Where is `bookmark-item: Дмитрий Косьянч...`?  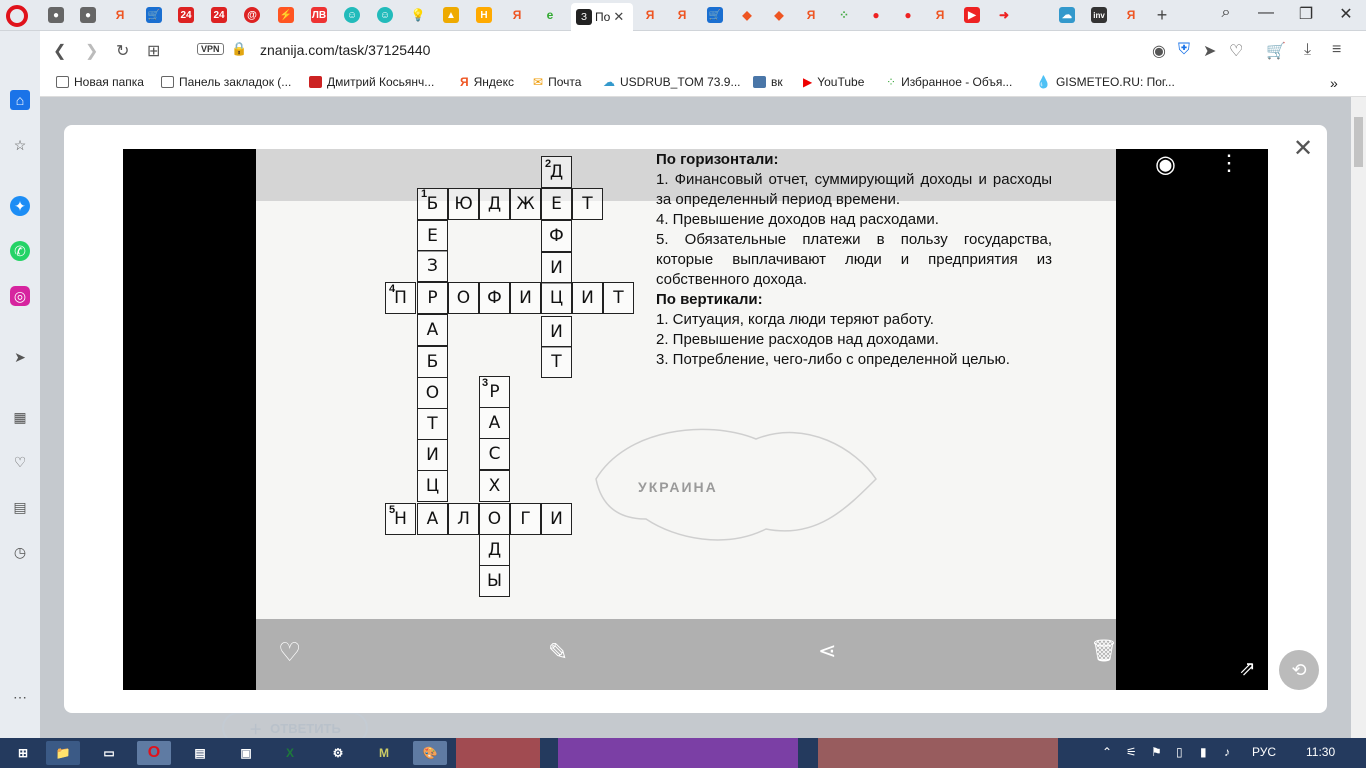
bookmark-item: Дмитрий Косьянч... is located at coordinates (371, 82).